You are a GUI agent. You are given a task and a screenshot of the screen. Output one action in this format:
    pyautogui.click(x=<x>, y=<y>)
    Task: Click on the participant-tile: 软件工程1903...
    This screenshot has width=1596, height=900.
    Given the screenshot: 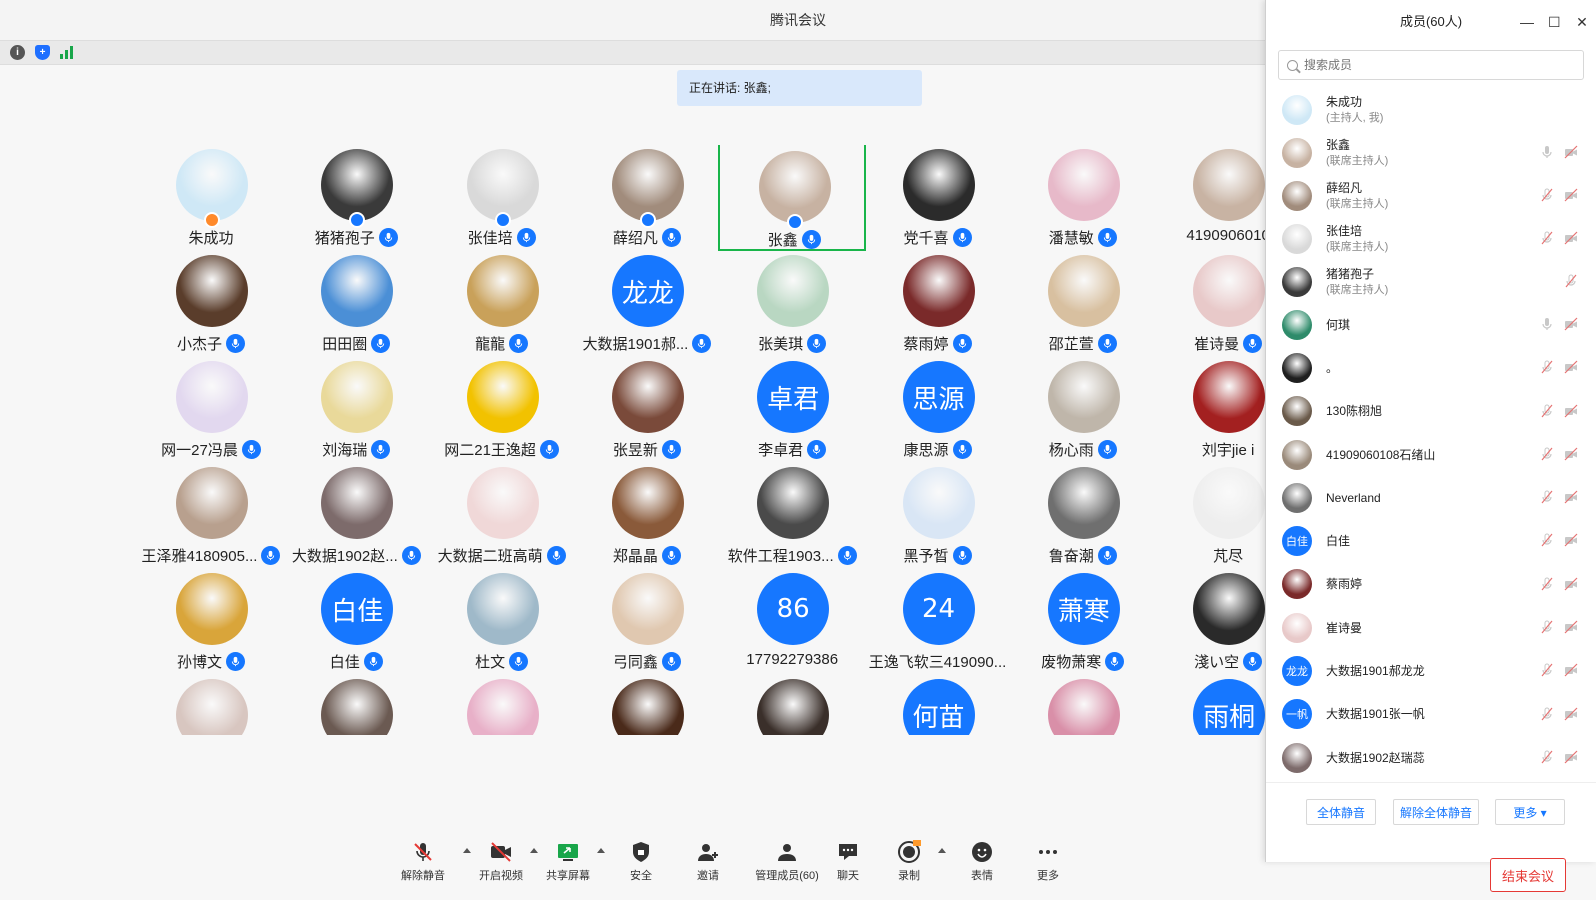 What is the action you would take?
    pyautogui.click(x=792, y=515)
    